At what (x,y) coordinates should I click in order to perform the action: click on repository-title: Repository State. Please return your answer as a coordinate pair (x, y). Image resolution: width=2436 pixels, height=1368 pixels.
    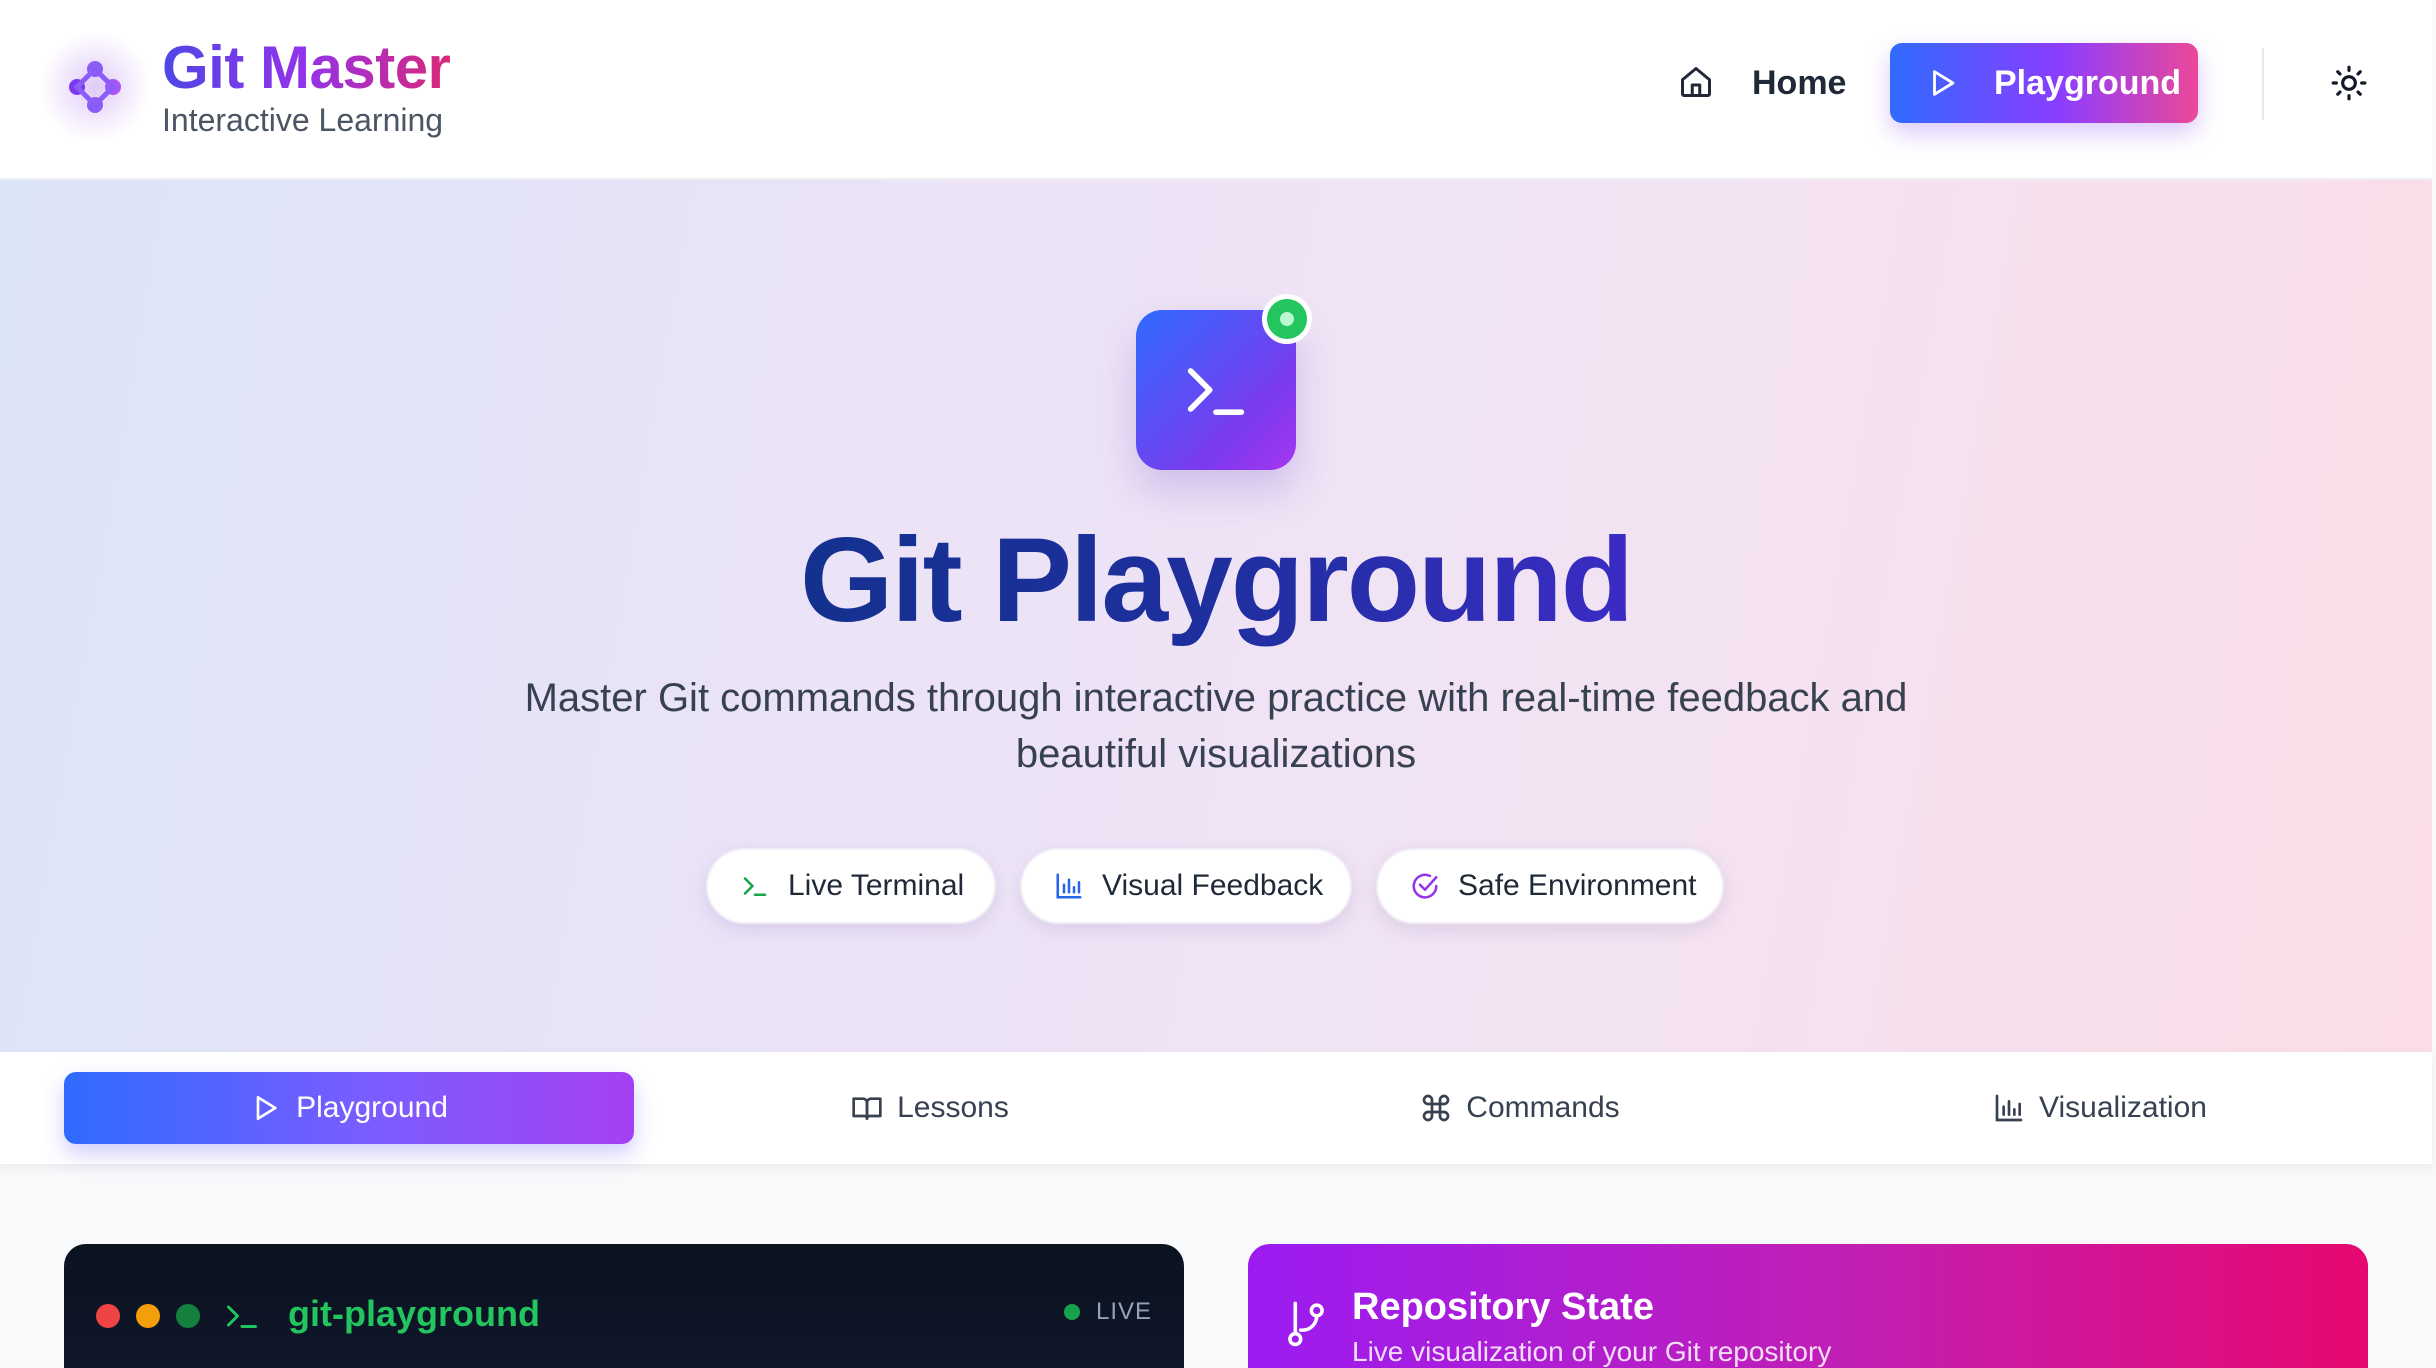
    Looking at the image, I should click on (1503, 1307).